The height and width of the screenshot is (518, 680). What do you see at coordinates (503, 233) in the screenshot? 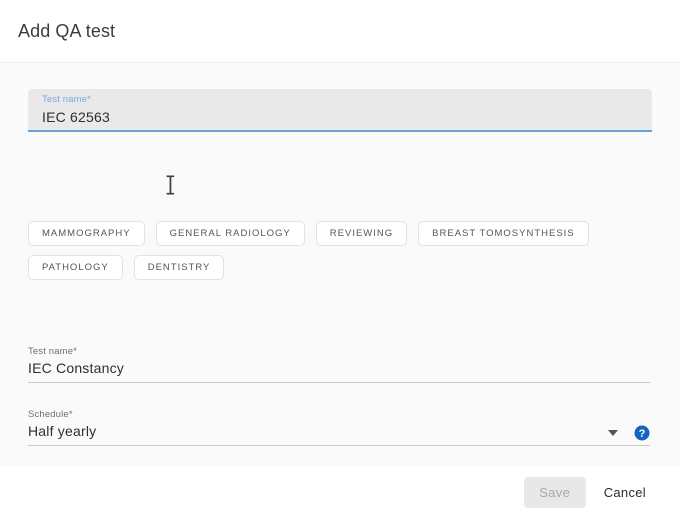
I see `chip-breast-tomosynthesis: BREAST TOMOSYNTHESIS` at bounding box center [503, 233].